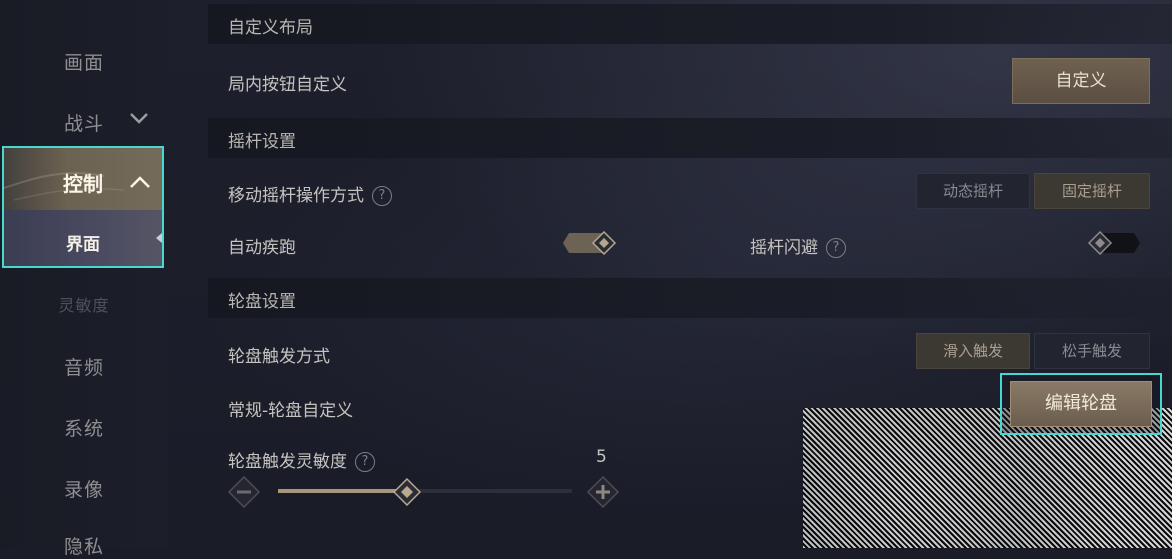 The image size is (1172, 559). I want to click on section-header-joystick: 摇杆设置, so click(690, 138).